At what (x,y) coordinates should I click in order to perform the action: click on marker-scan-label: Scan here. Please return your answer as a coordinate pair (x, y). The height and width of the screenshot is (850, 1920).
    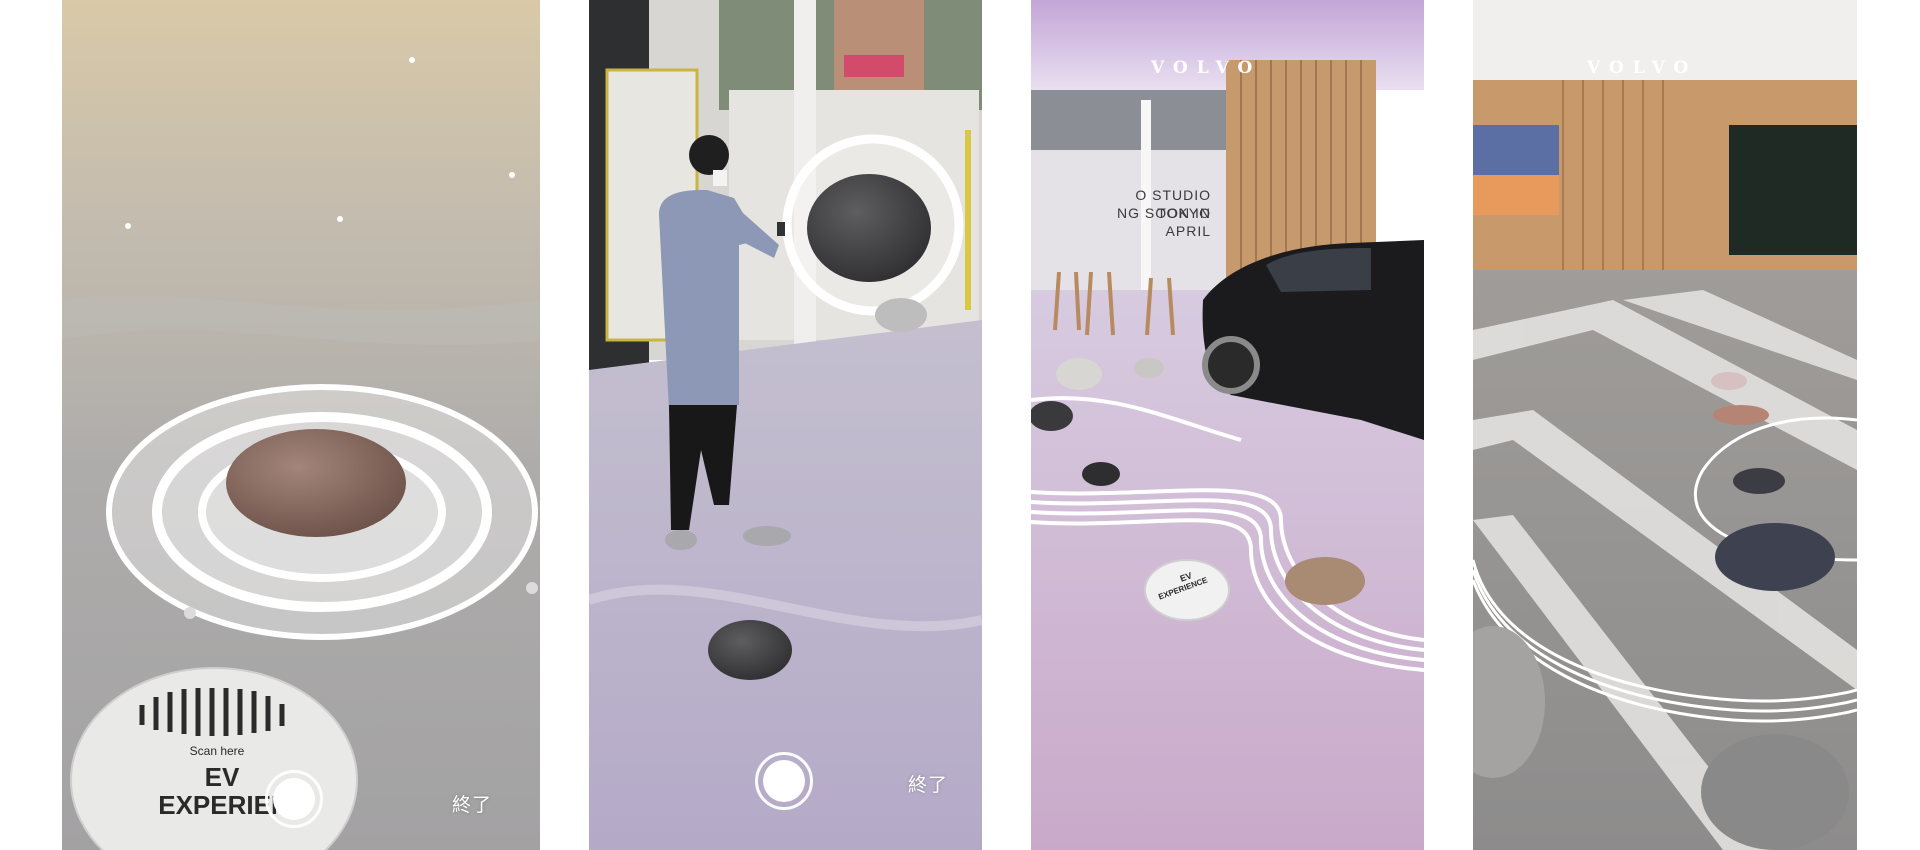
    Looking at the image, I should click on (217, 751).